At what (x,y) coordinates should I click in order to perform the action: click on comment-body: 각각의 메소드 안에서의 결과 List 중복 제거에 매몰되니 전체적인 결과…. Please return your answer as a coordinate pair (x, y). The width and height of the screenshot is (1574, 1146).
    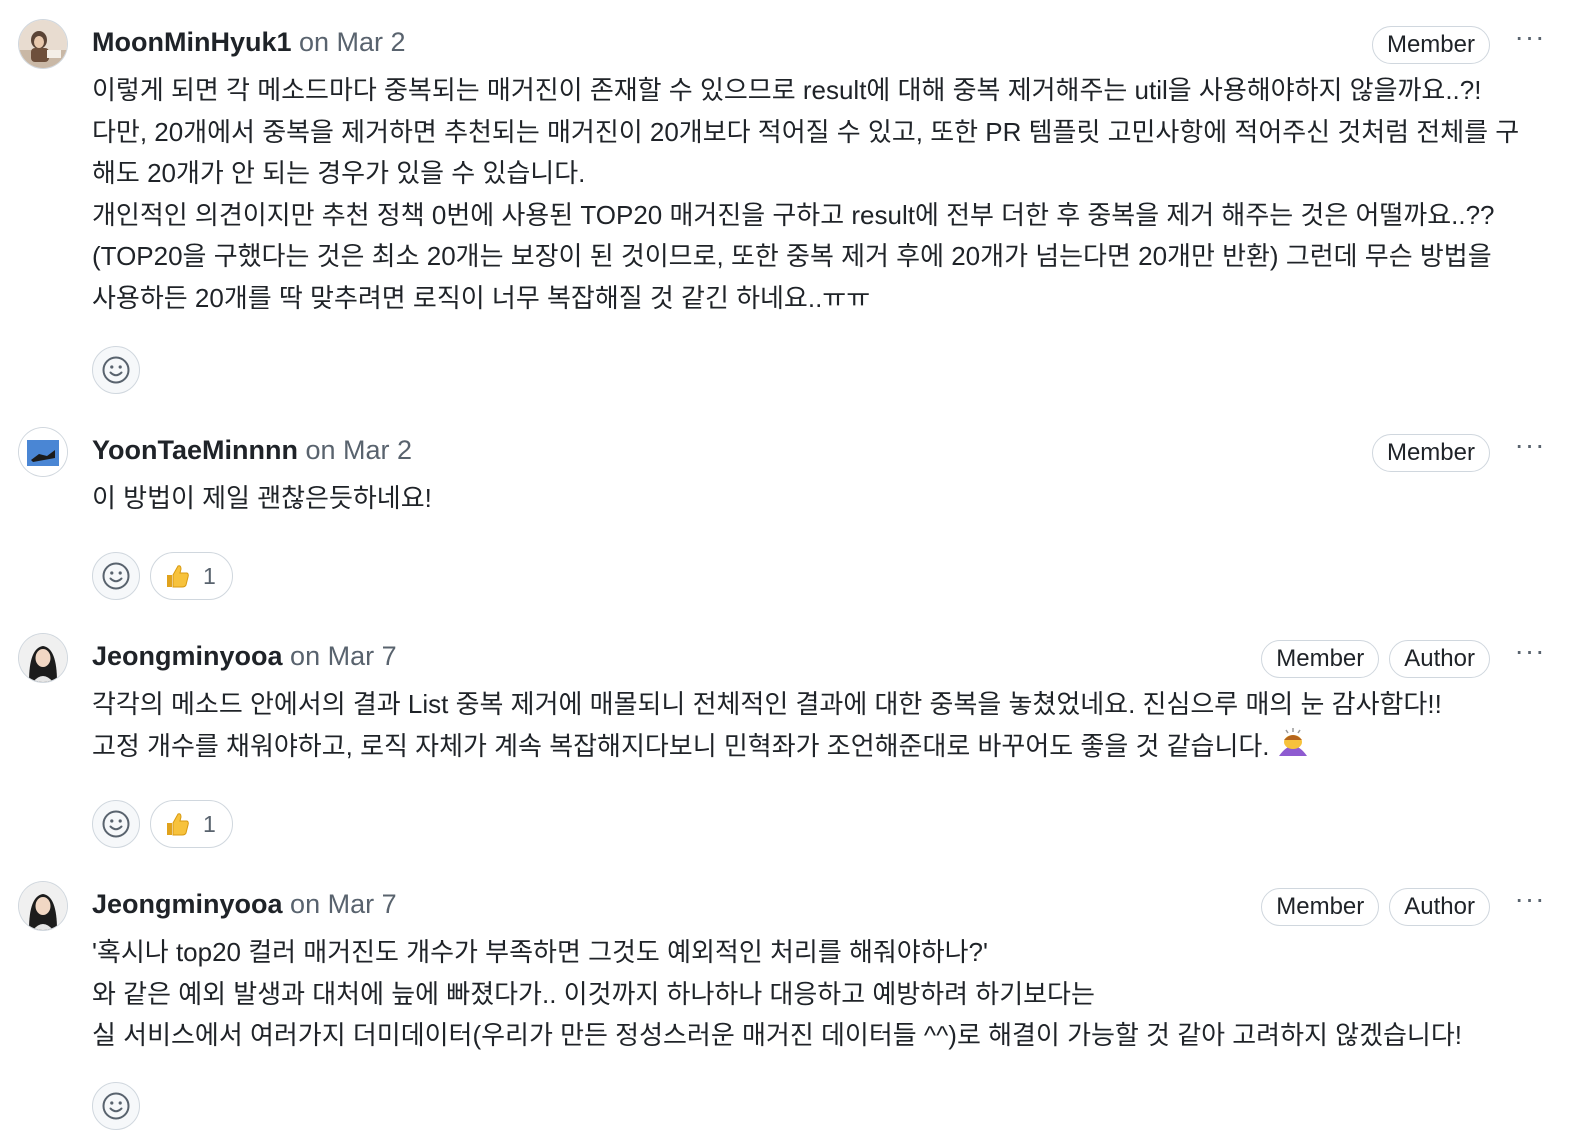
    Looking at the image, I should click on (821, 725).